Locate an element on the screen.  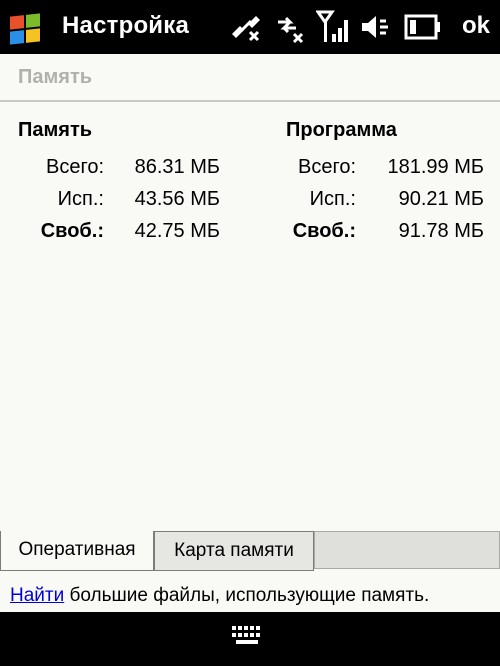
memory-free-value: 42.75 МБ is located at coordinates (177, 231).